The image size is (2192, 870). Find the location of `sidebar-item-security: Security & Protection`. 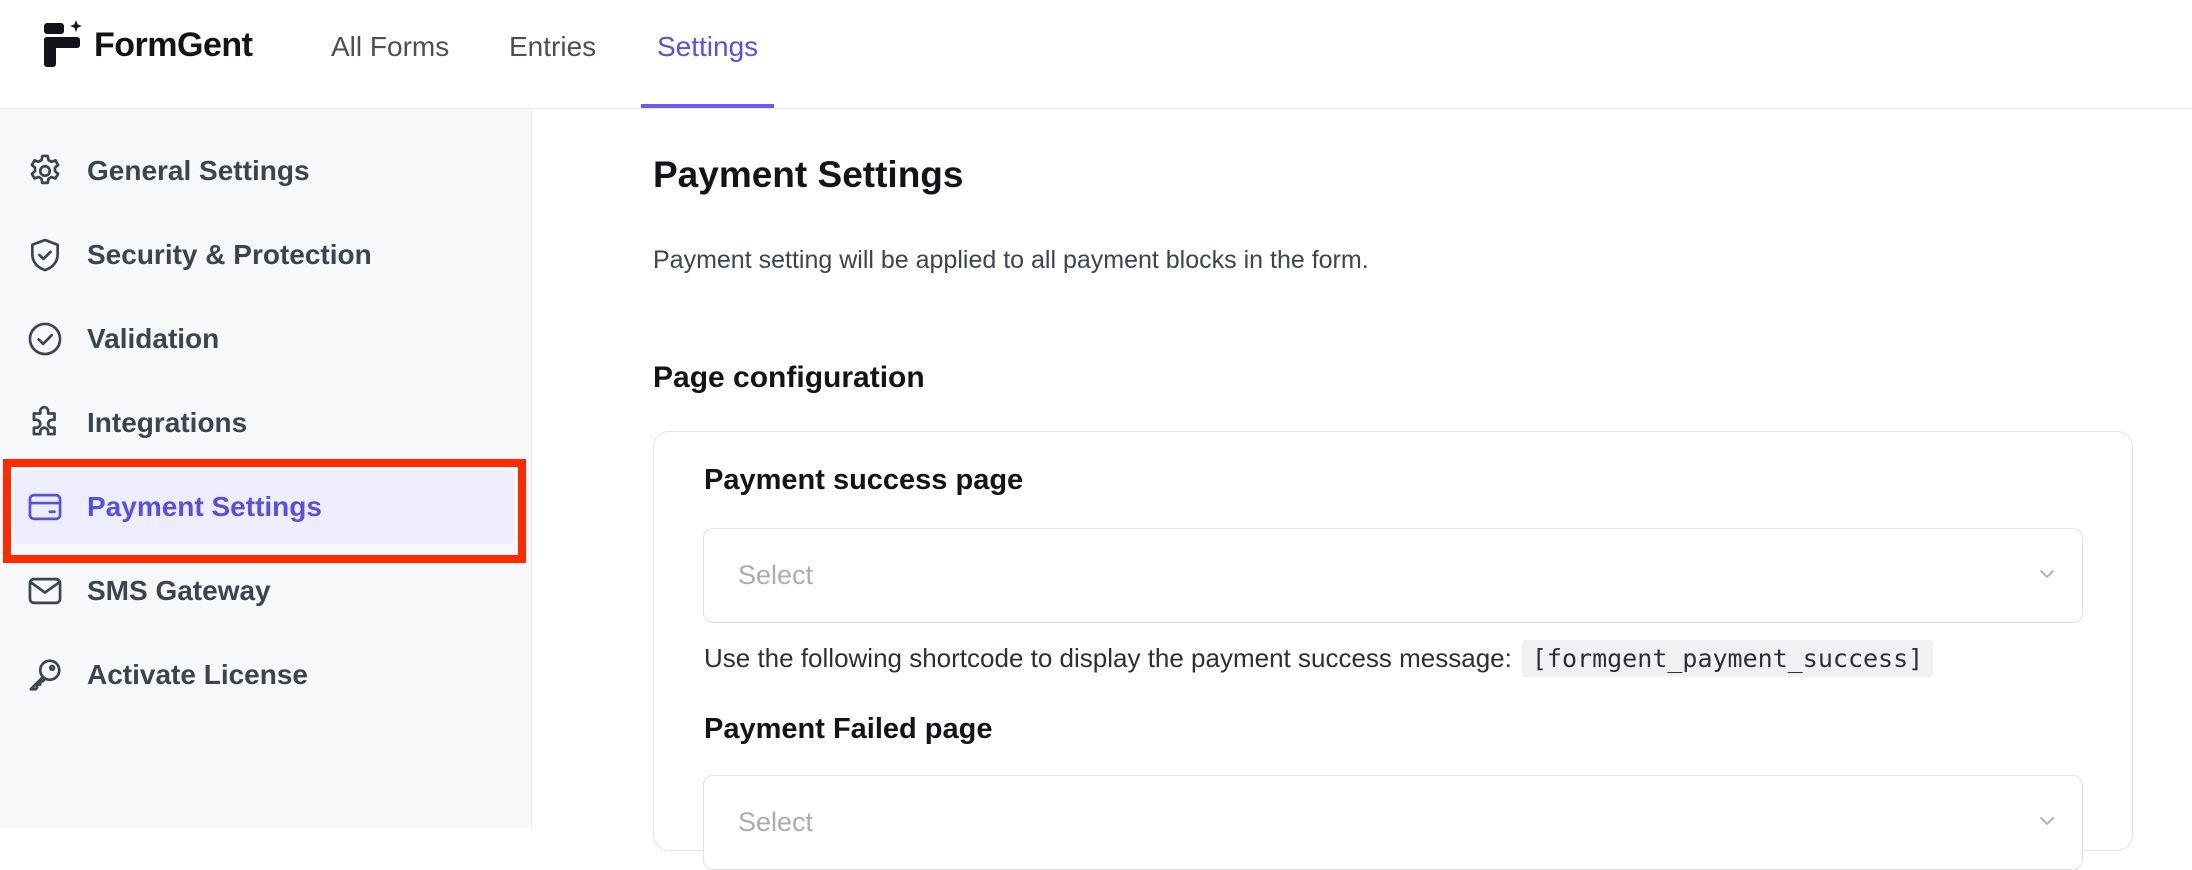

sidebar-item-security: Security & Protection is located at coordinates (264, 255).